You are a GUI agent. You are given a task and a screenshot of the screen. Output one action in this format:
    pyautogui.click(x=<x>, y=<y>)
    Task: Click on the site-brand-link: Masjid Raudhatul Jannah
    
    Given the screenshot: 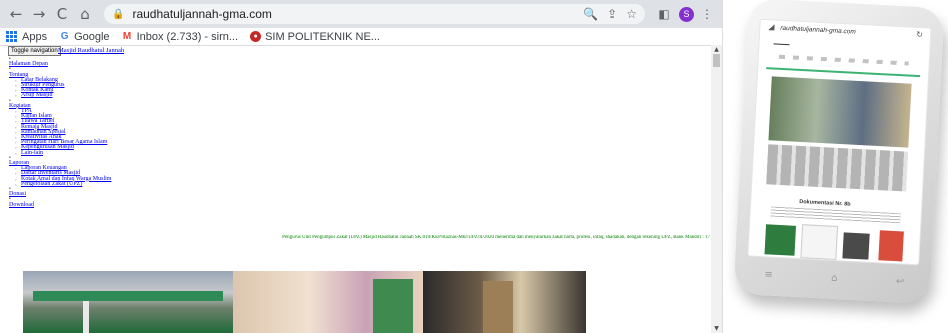 What is the action you would take?
    pyautogui.click(x=91, y=50)
    